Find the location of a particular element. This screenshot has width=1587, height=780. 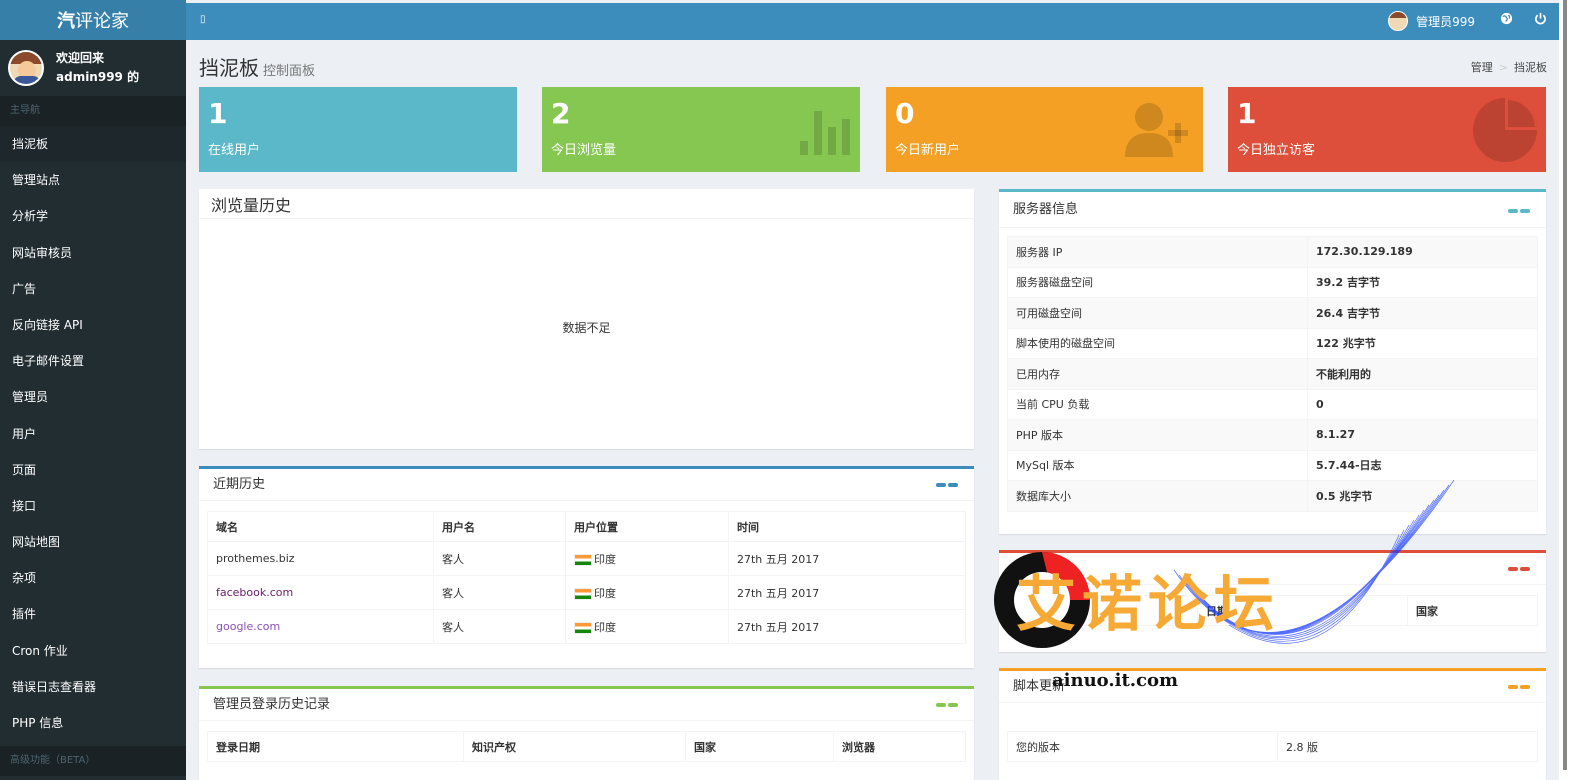

sidebar-item: 错误日志查看器 is located at coordinates (93, 687).